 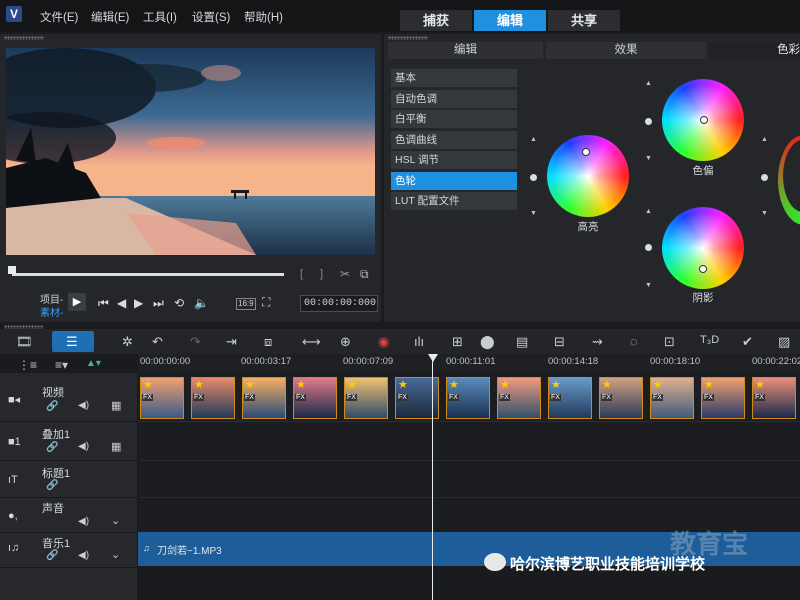 I want to click on tab-edit: 编辑, so click(x=510, y=20).